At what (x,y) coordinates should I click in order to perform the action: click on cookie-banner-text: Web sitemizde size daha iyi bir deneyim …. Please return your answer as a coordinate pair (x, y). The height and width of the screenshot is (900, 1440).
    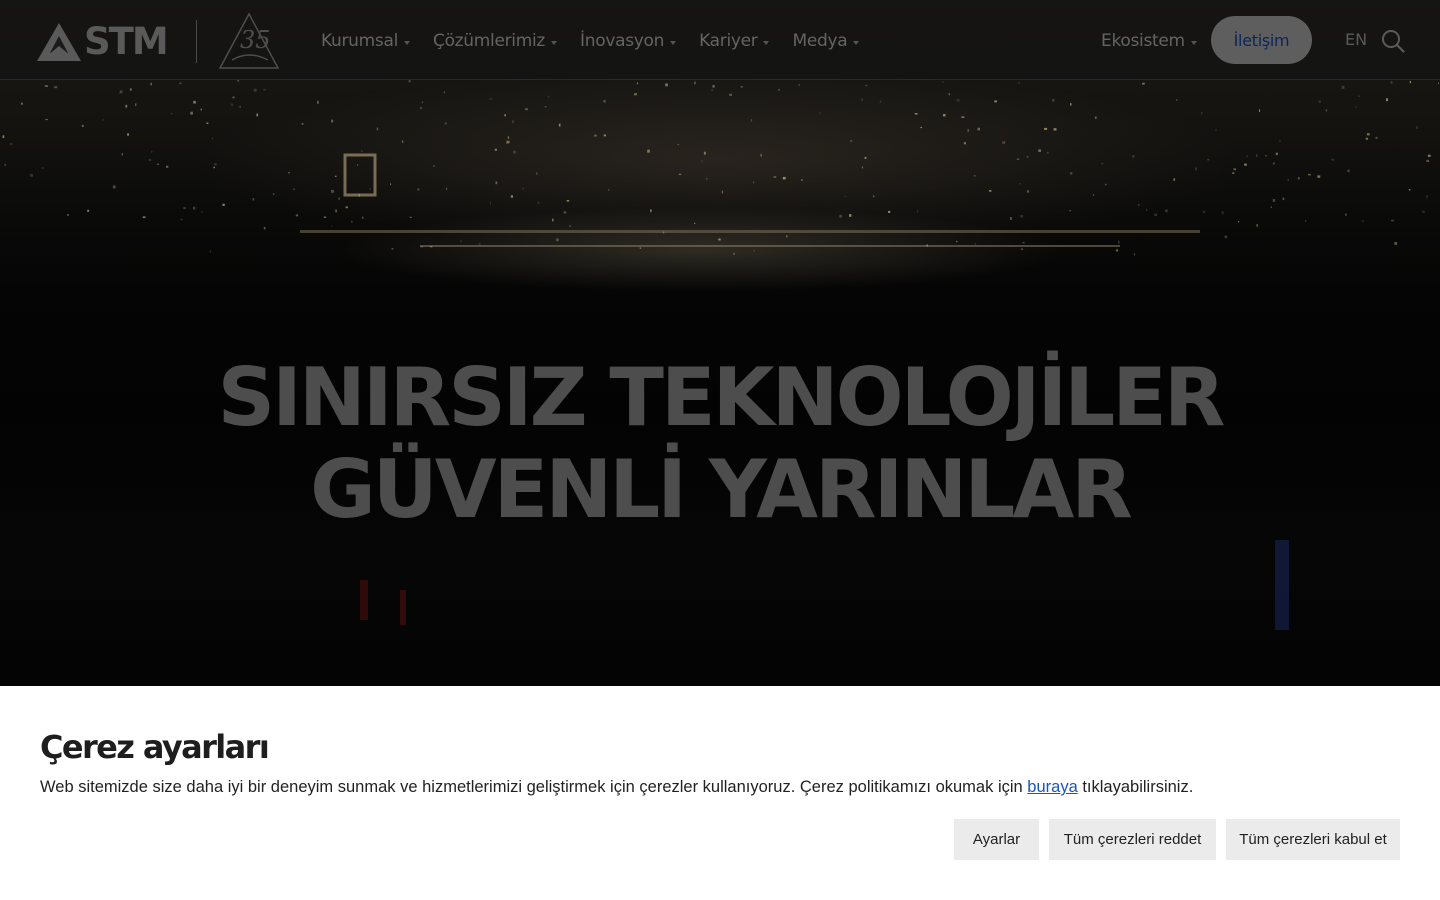
    Looking at the image, I should click on (616, 787).